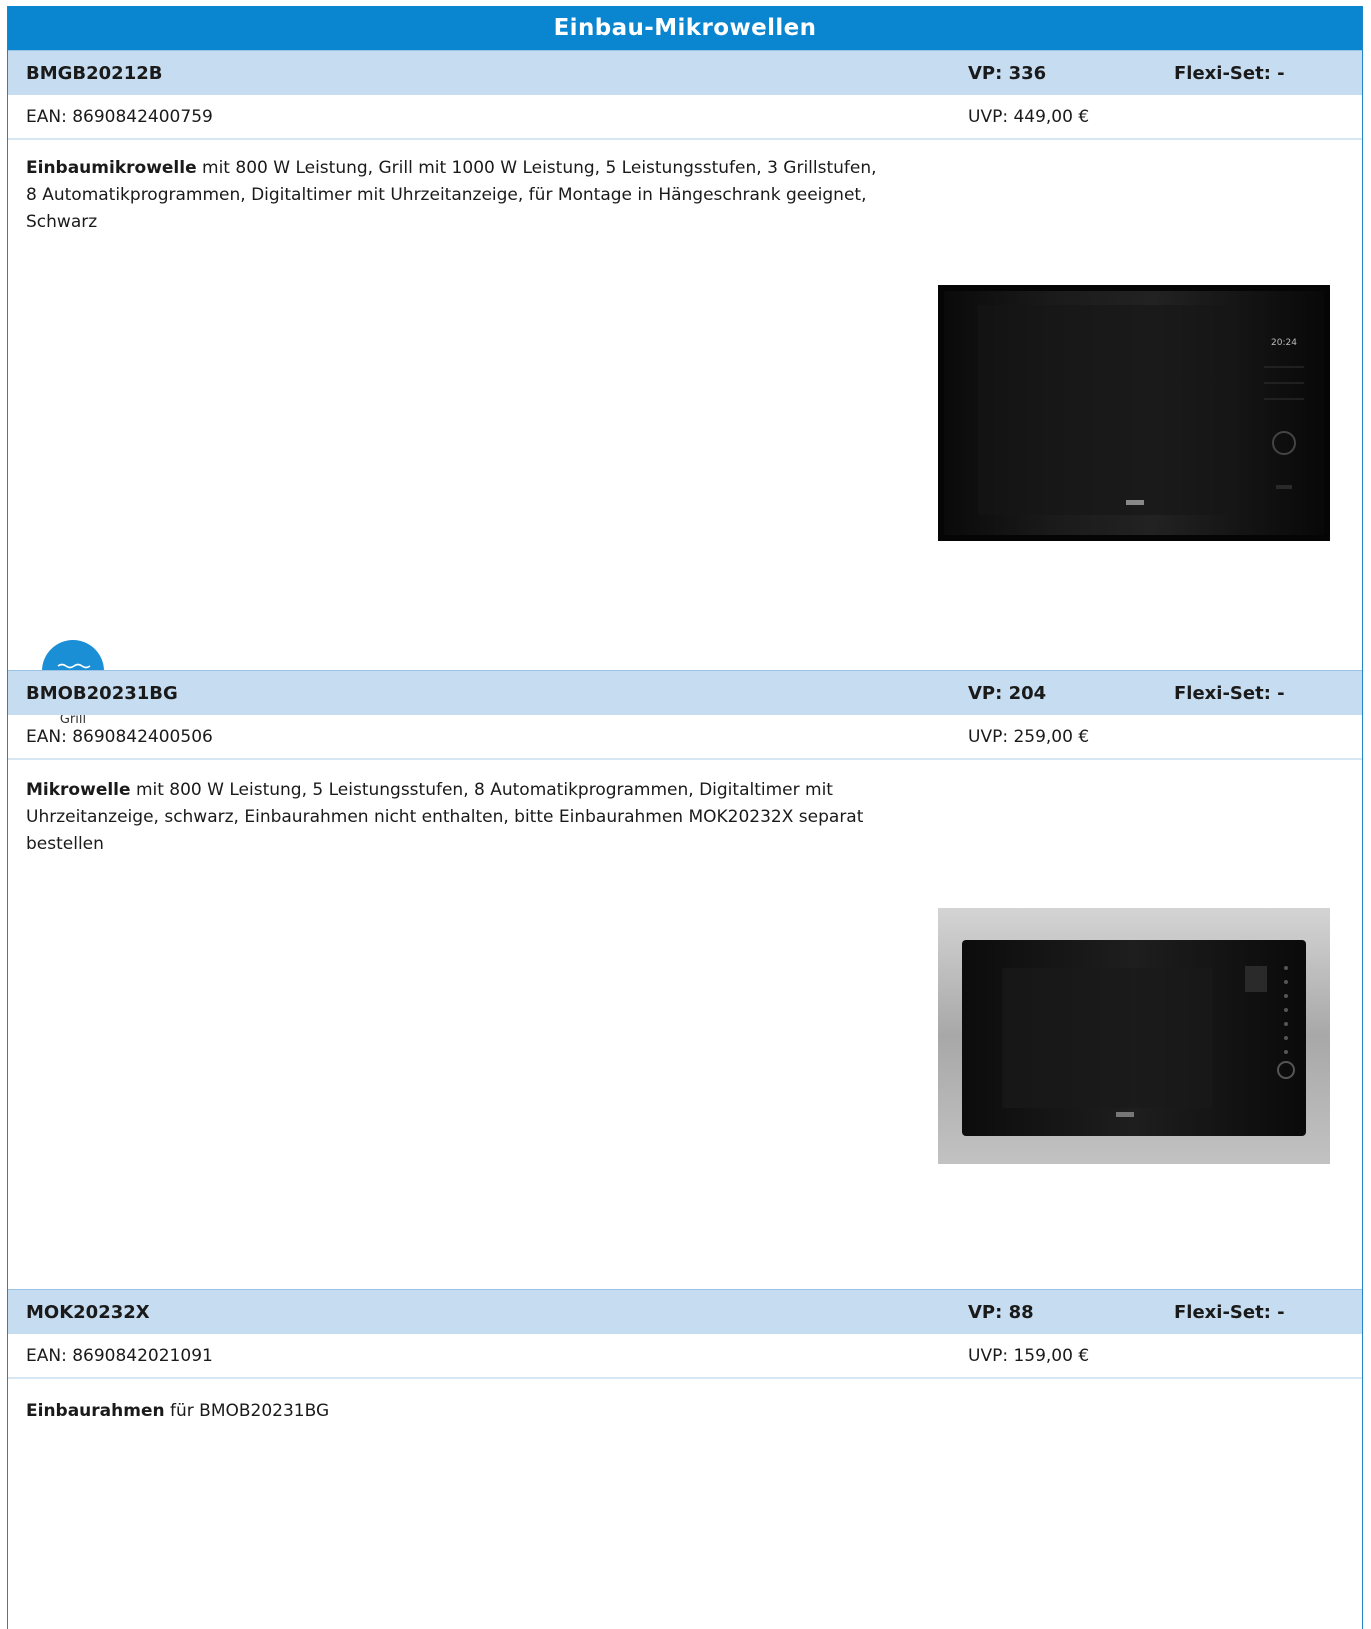  Describe the element at coordinates (685, 692) in the screenshot. I see `product-header-row: BMOB20231BG VP: 204 Flexi-Set: -` at that location.